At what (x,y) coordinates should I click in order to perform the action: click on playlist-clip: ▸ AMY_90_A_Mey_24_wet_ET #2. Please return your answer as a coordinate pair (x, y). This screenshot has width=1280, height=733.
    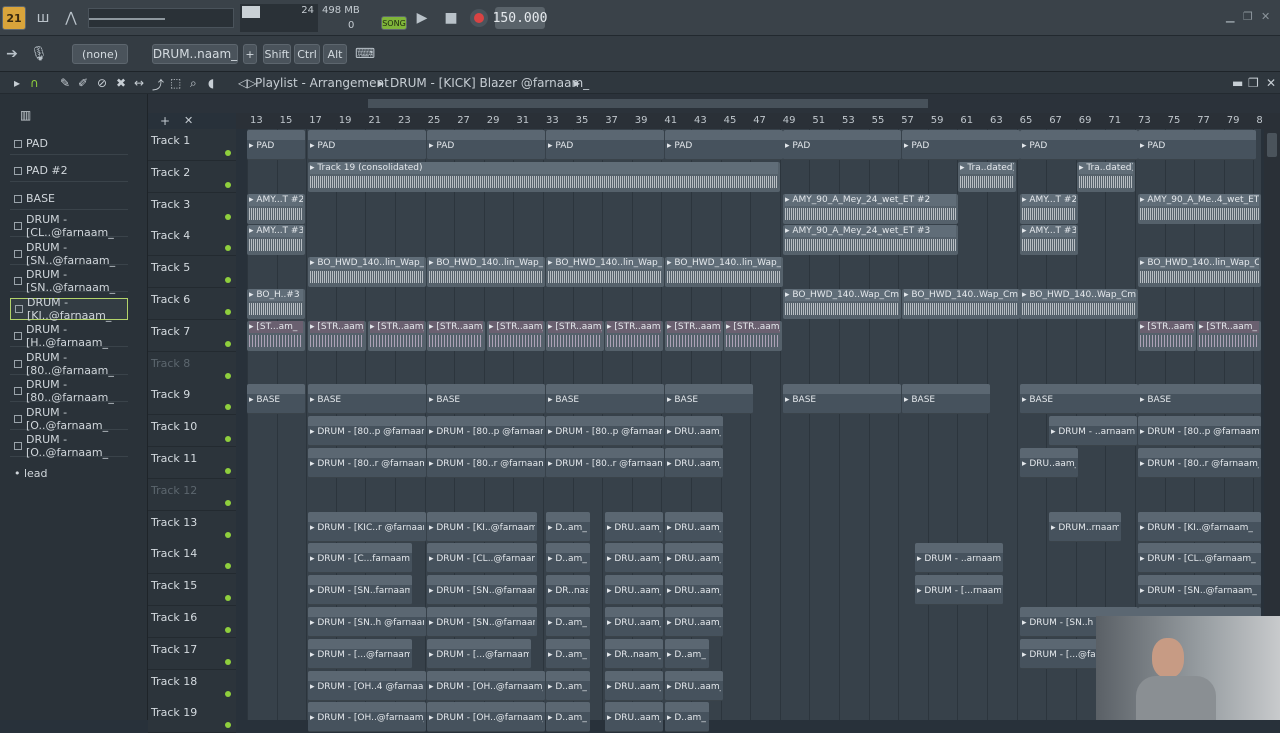
    Looking at the image, I should click on (870, 208).